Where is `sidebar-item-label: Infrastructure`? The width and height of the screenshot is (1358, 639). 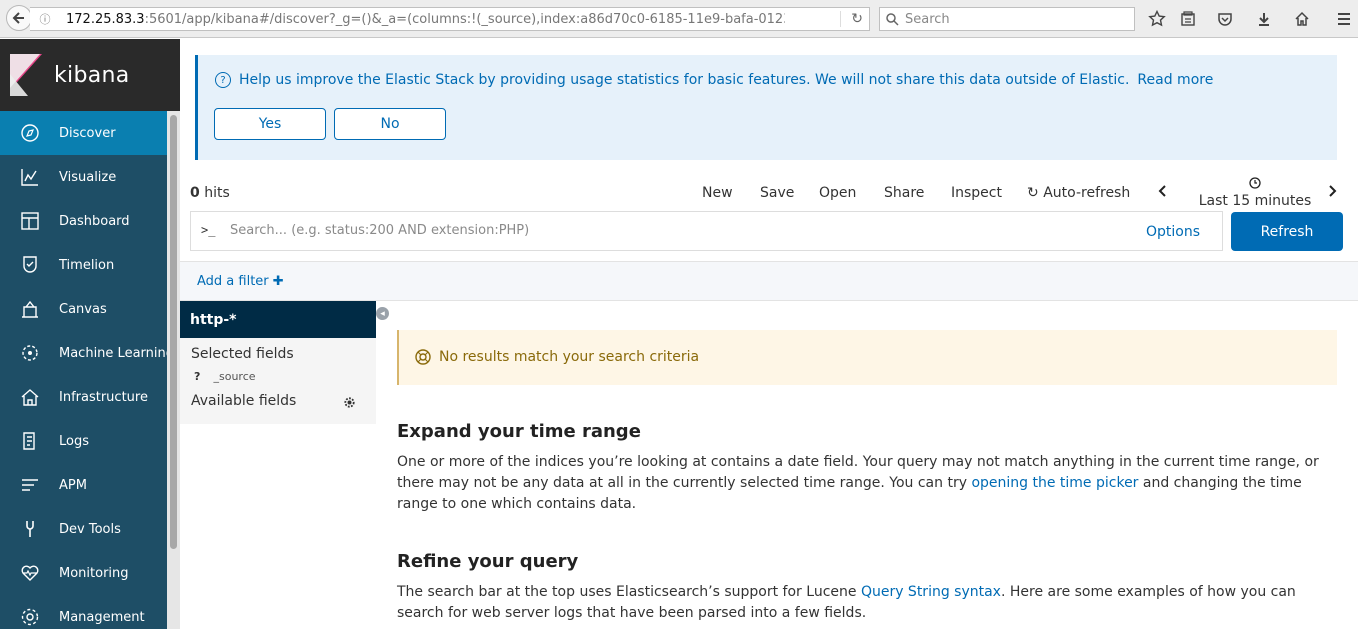 sidebar-item-label: Infrastructure is located at coordinates (103, 397).